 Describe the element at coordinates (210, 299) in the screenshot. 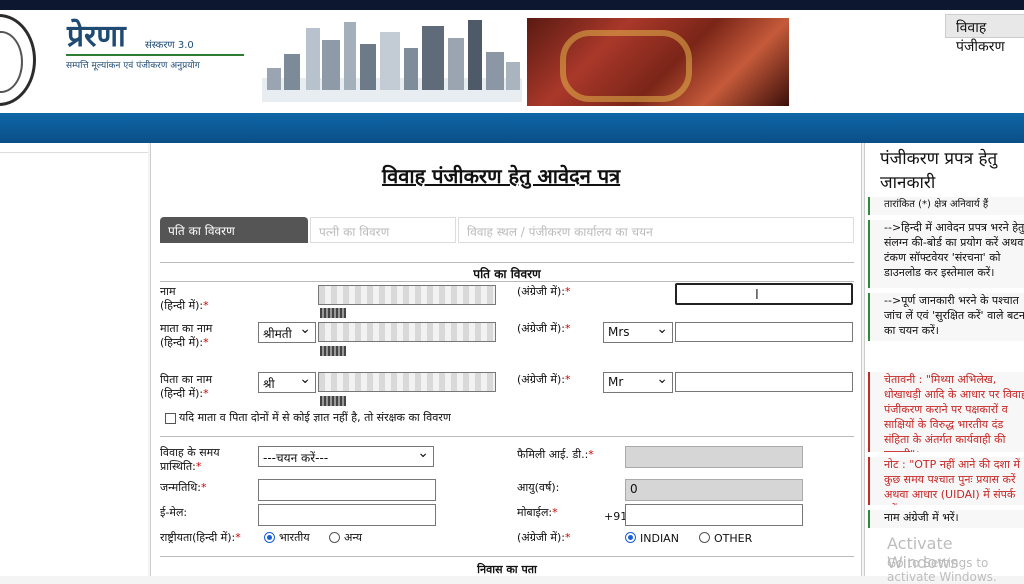

I see `name-hindi-label: नाम (हिन्दी में):*` at that location.